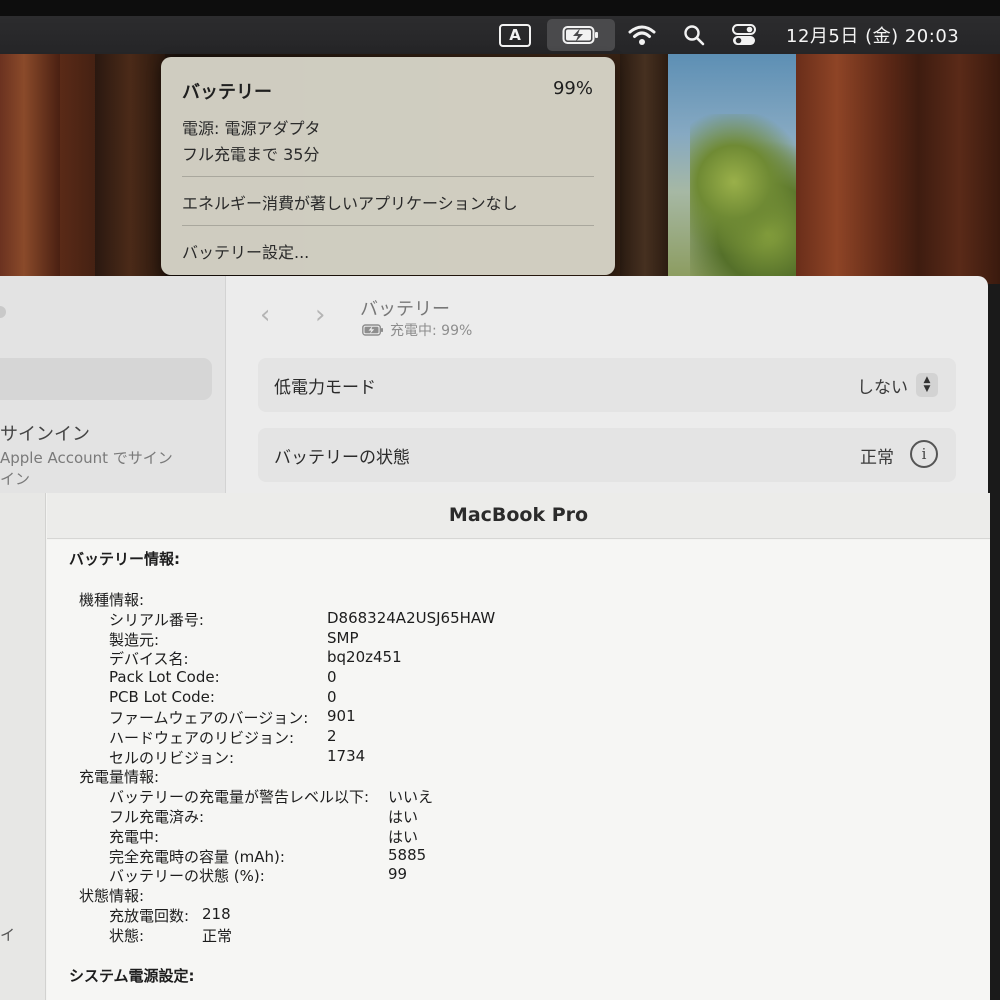  I want to click on sidebar-item-partial: イ, so click(7, 934).